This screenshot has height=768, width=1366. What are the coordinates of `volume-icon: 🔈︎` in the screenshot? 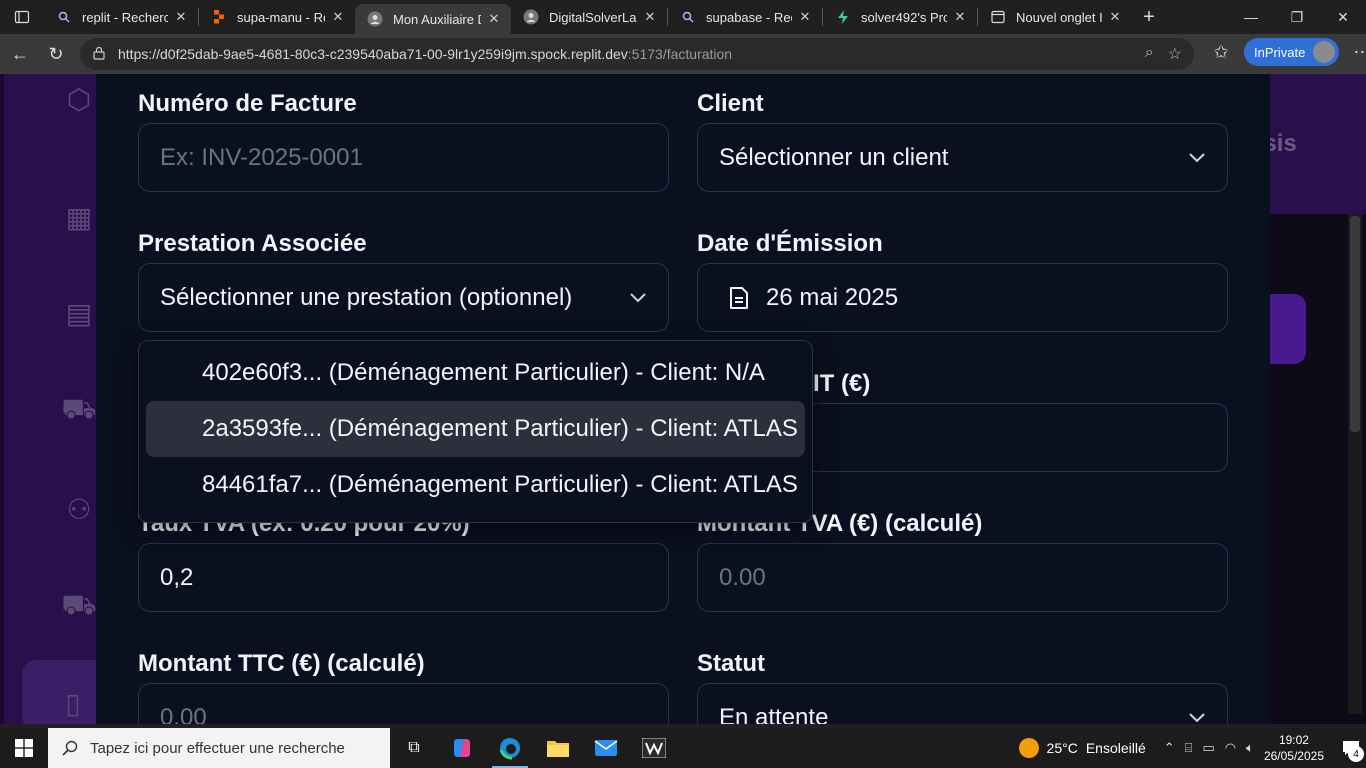 It's located at (1250, 748).